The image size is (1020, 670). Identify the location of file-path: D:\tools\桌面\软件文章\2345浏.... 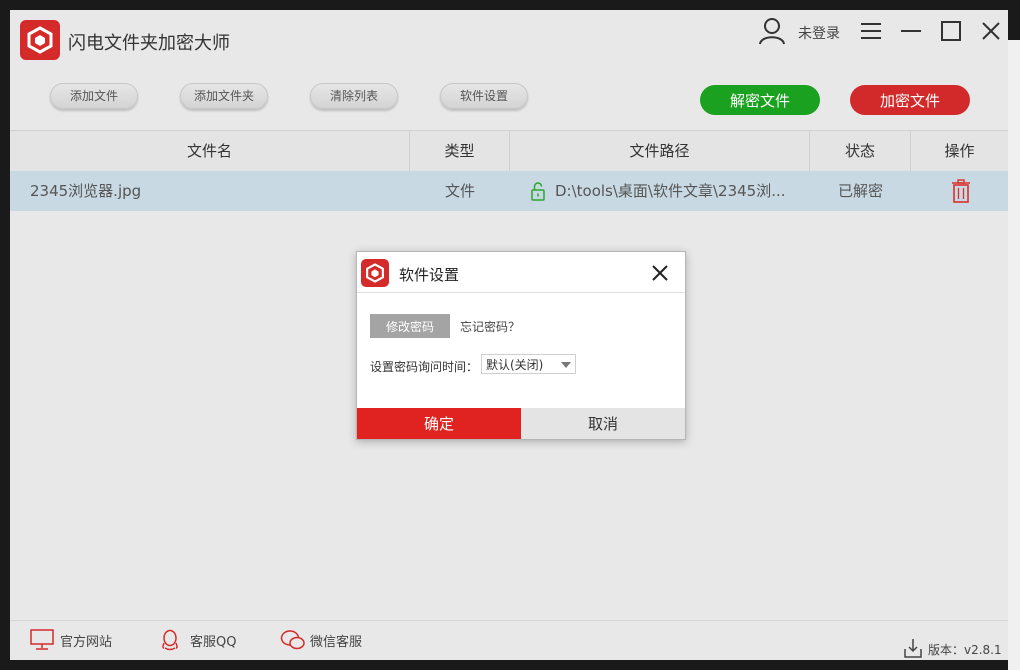
(670, 191).